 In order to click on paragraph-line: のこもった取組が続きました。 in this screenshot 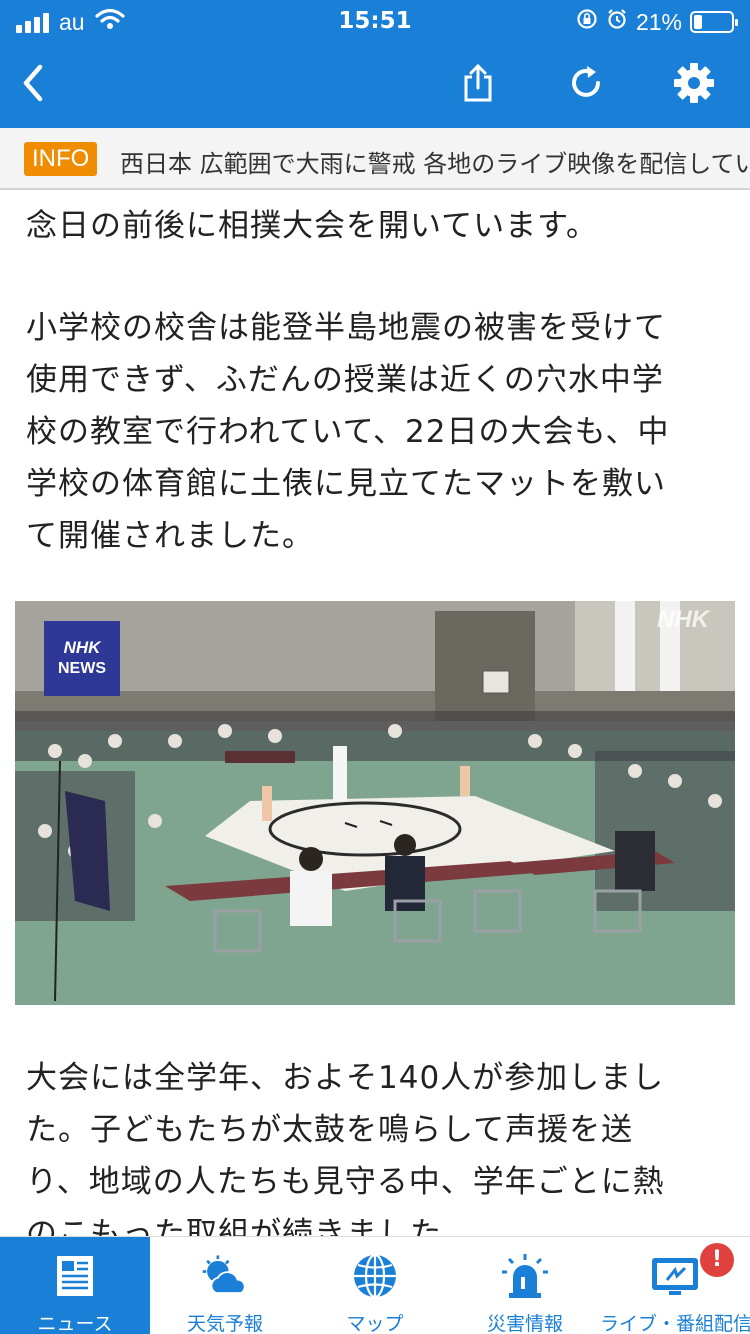, I will do `click(250, 1226)`.